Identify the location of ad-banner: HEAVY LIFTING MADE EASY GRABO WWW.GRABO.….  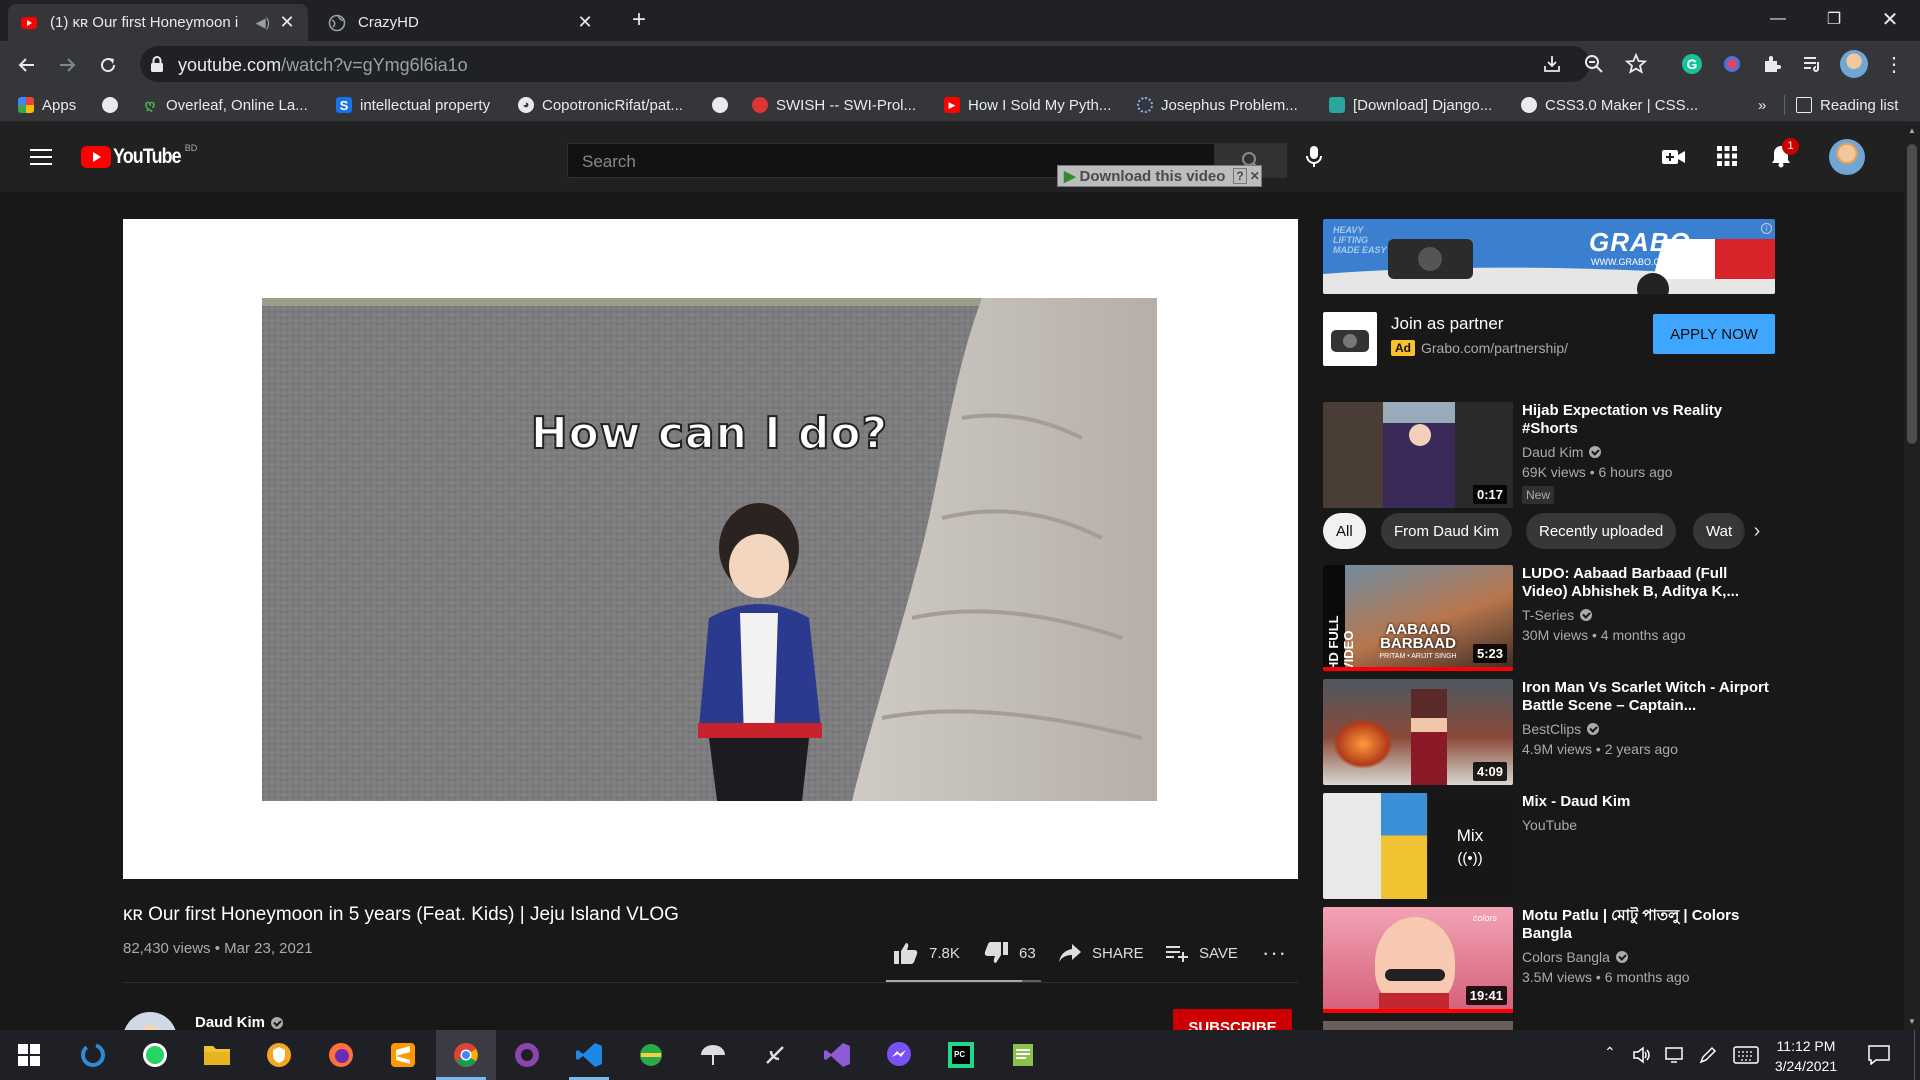
(1549, 256).